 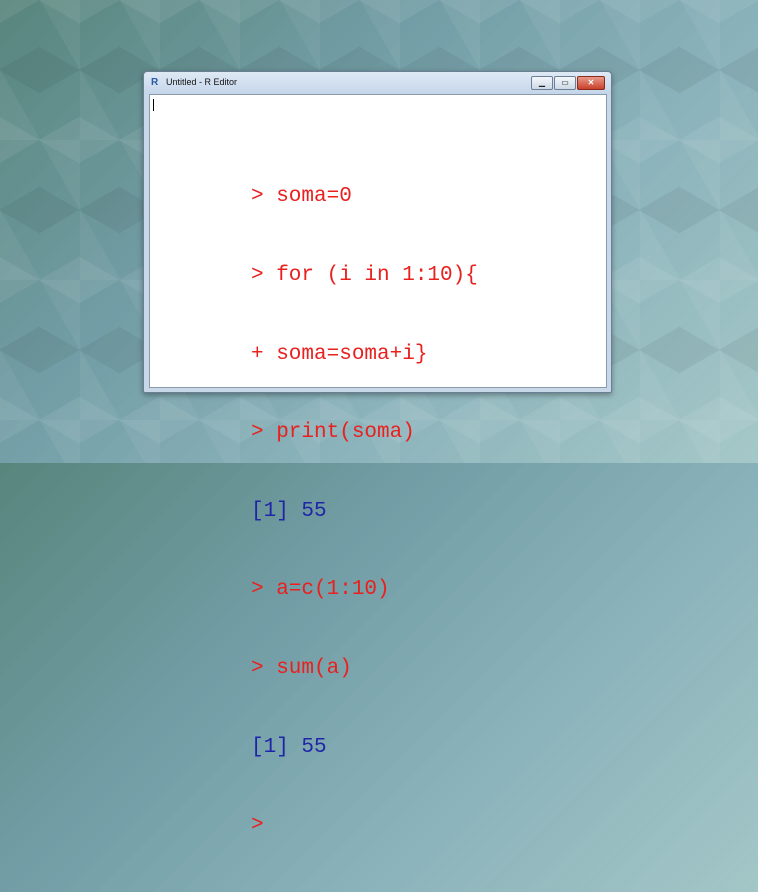 What do you see at coordinates (339, 354) in the screenshot?
I see `code-line: + soma=soma+i}` at bounding box center [339, 354].